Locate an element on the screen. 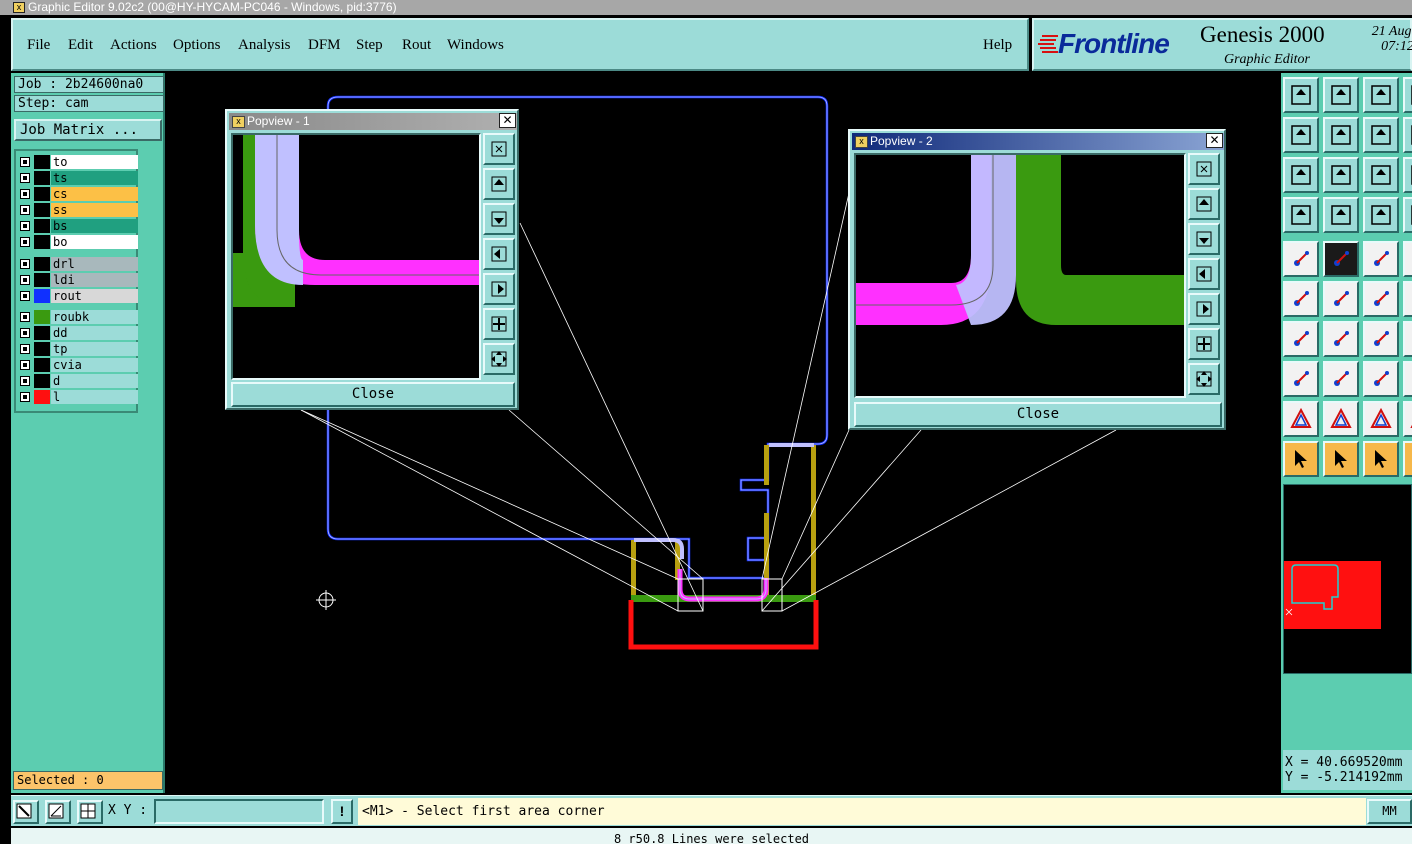 The height and width of the screenshot is (844, 1412). move-left-tool-icon is located at coordinates (1301, 135).